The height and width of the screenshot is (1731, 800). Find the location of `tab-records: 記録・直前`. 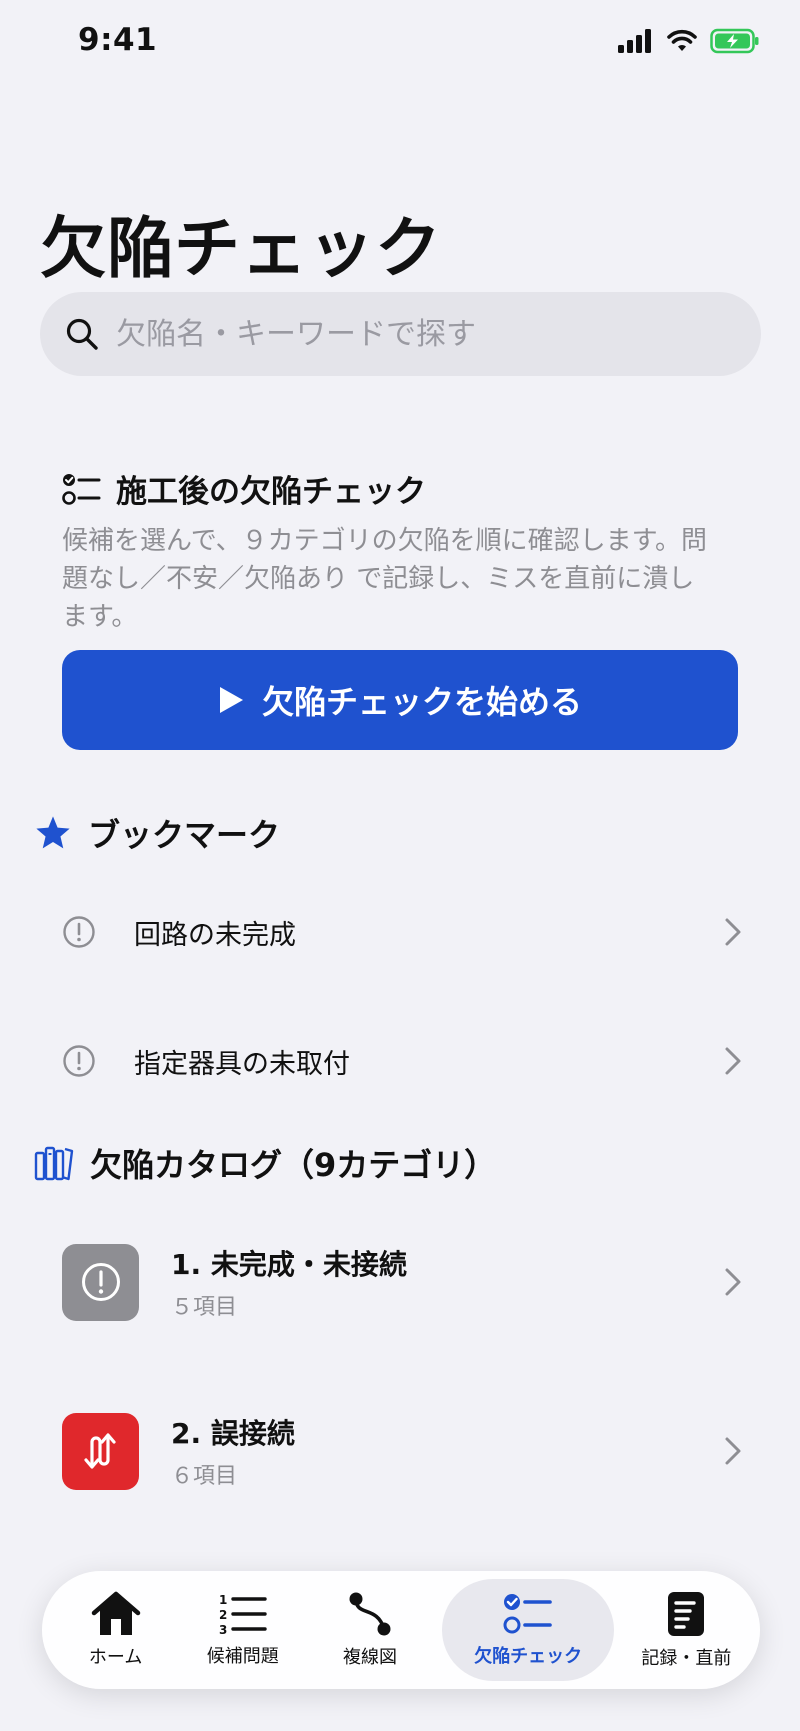

tab-records: 記録・直前 is located at coordinates (686, 1630).